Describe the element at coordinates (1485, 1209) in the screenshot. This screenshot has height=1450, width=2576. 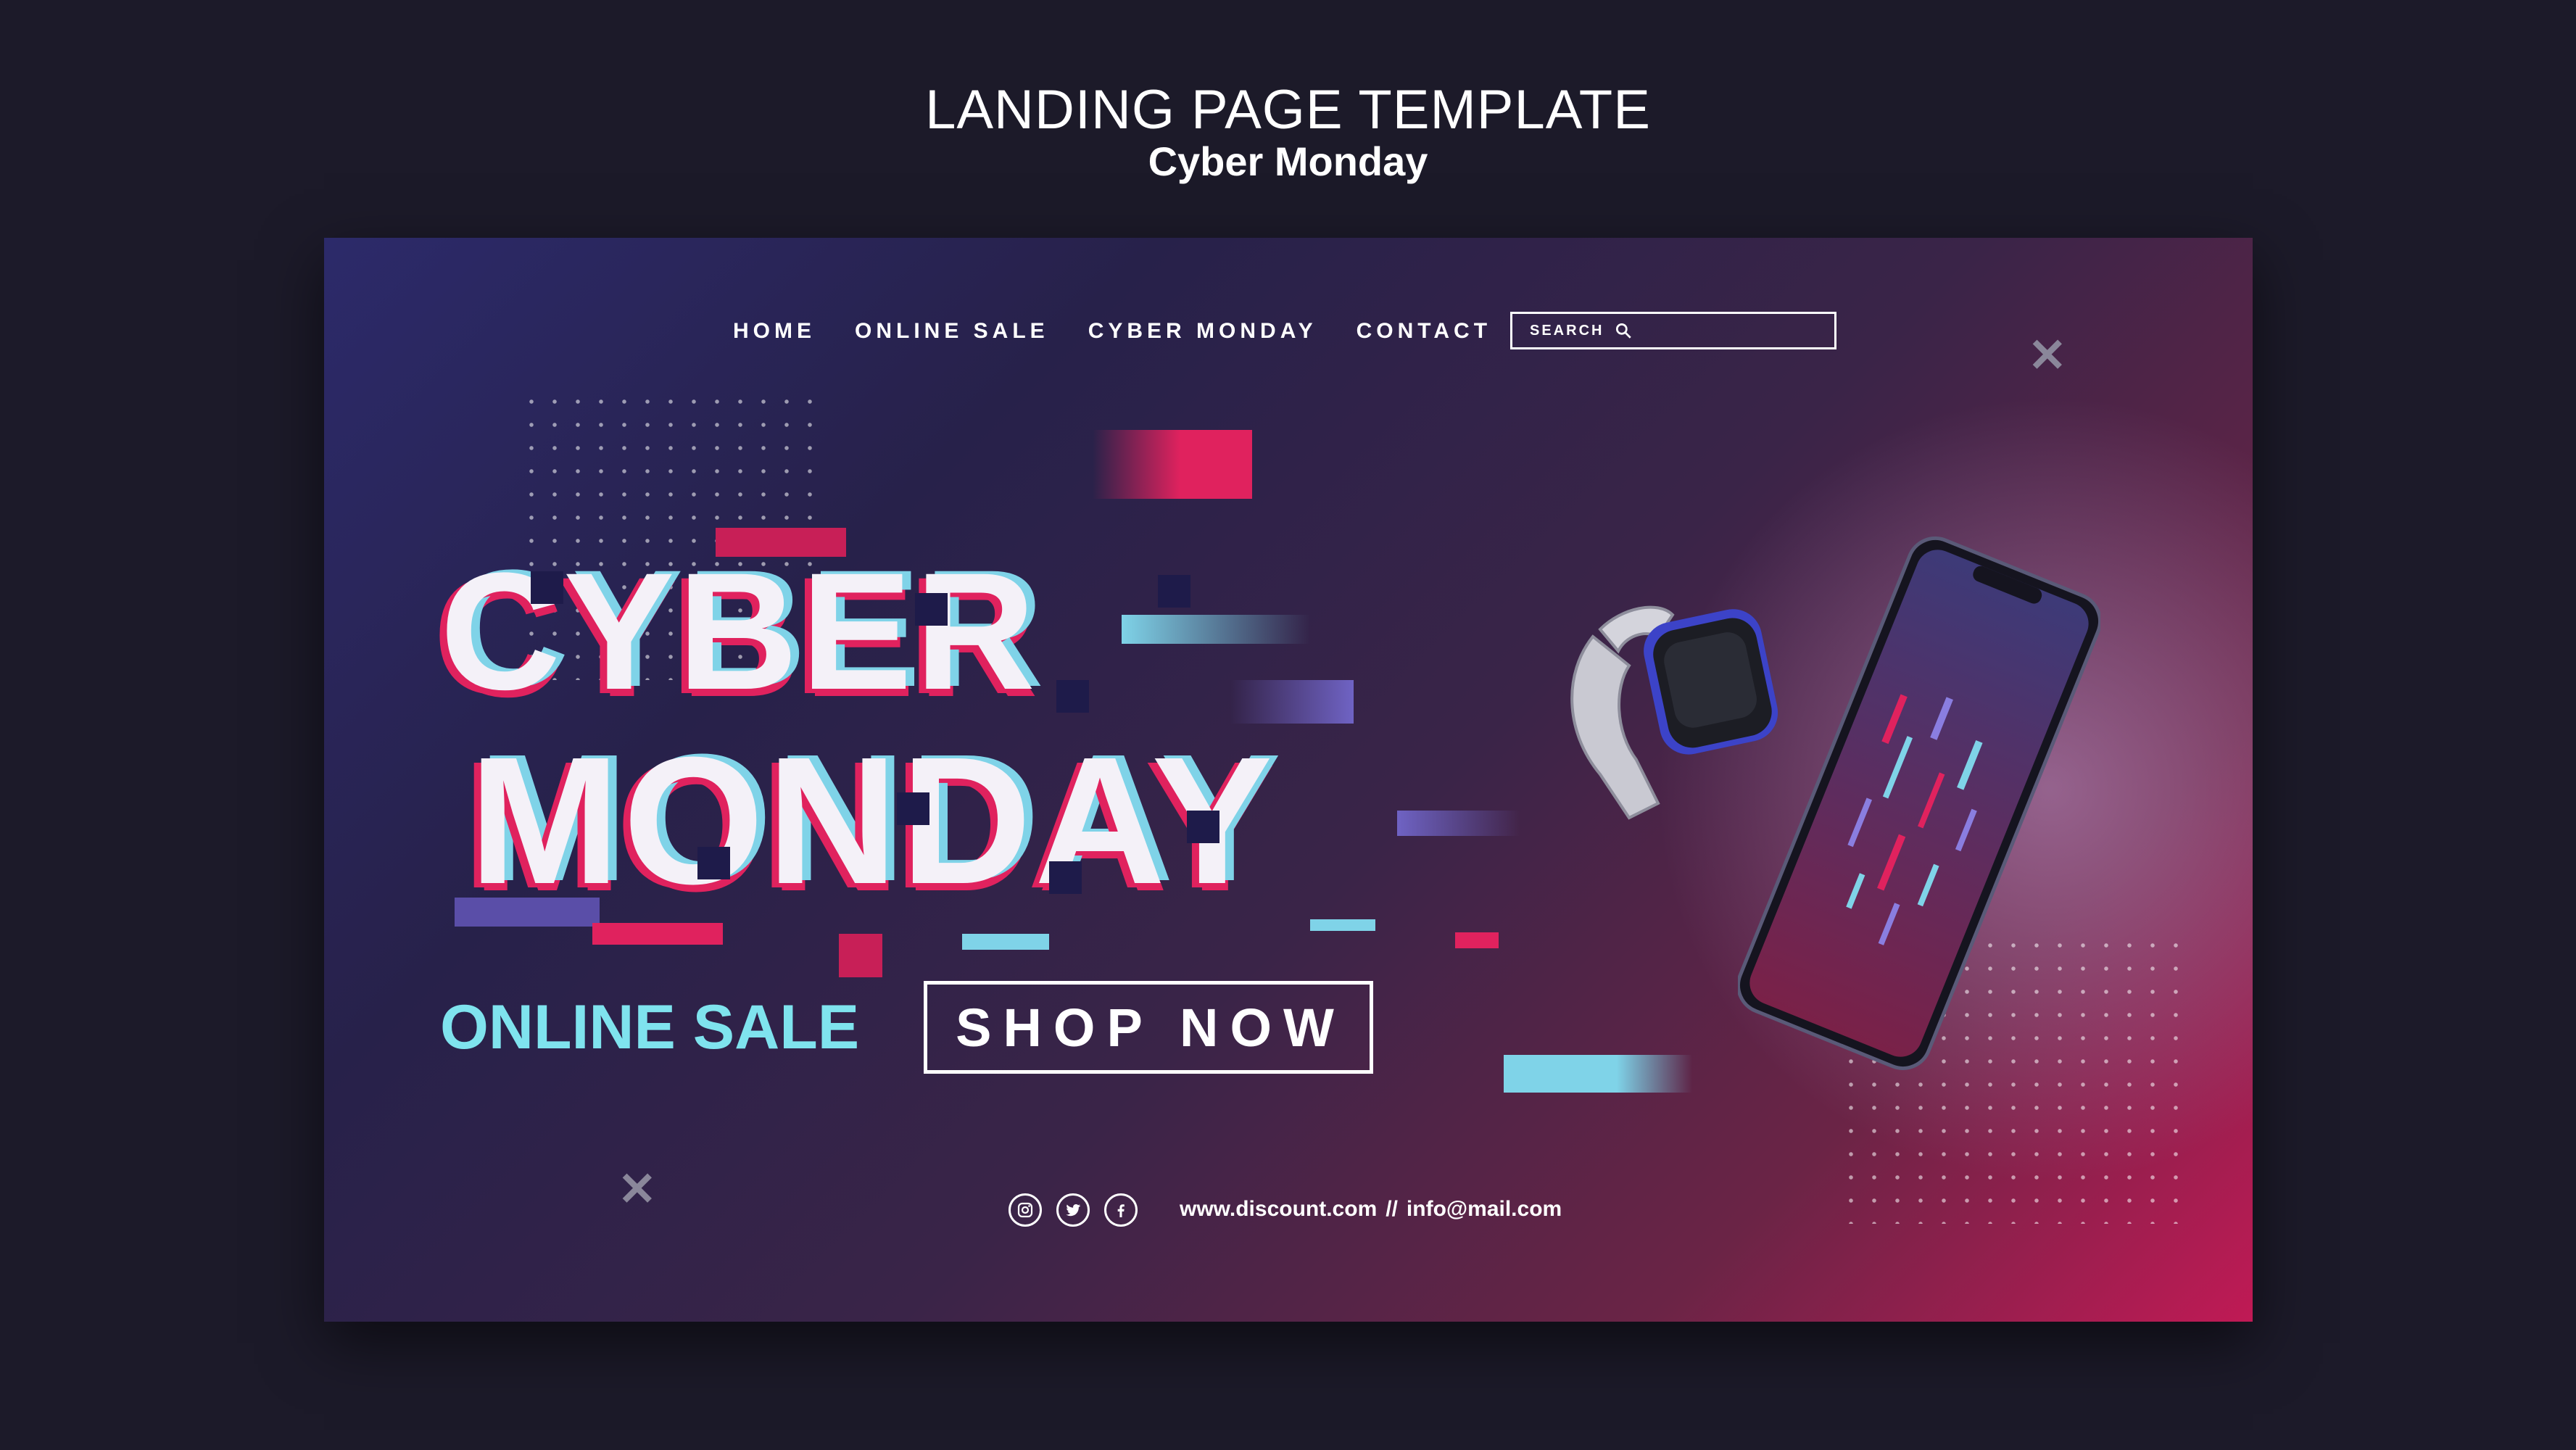
I see `email-link: info@mail.com` at that location.